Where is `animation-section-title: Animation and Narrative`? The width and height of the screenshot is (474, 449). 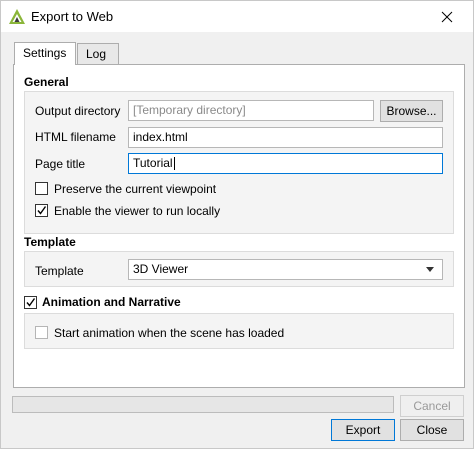
animation-section-title: Animation and Narrative is located at coordinates (111, 302).